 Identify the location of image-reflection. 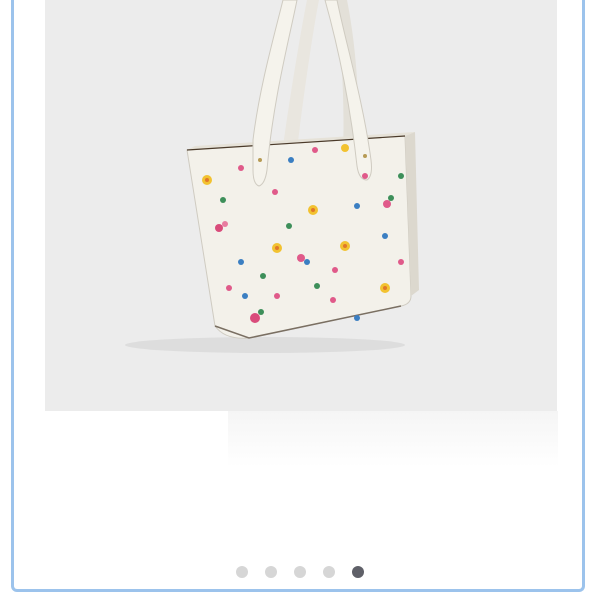
(393, 439).